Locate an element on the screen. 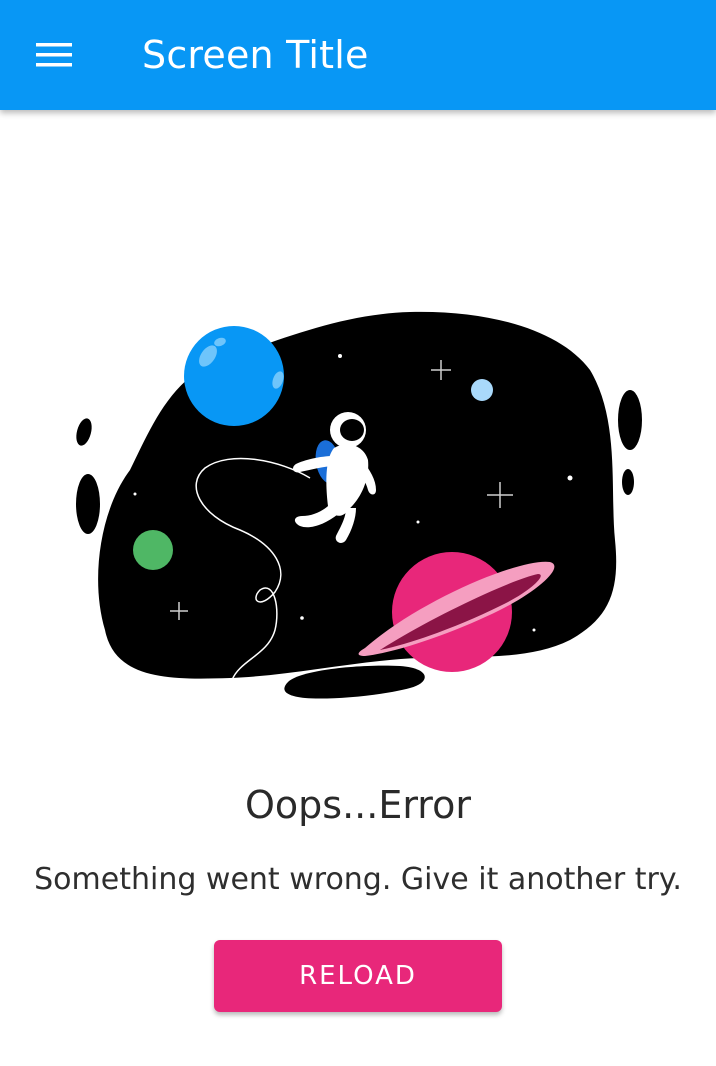  left-blob-small is located at coordinates (84, 432).